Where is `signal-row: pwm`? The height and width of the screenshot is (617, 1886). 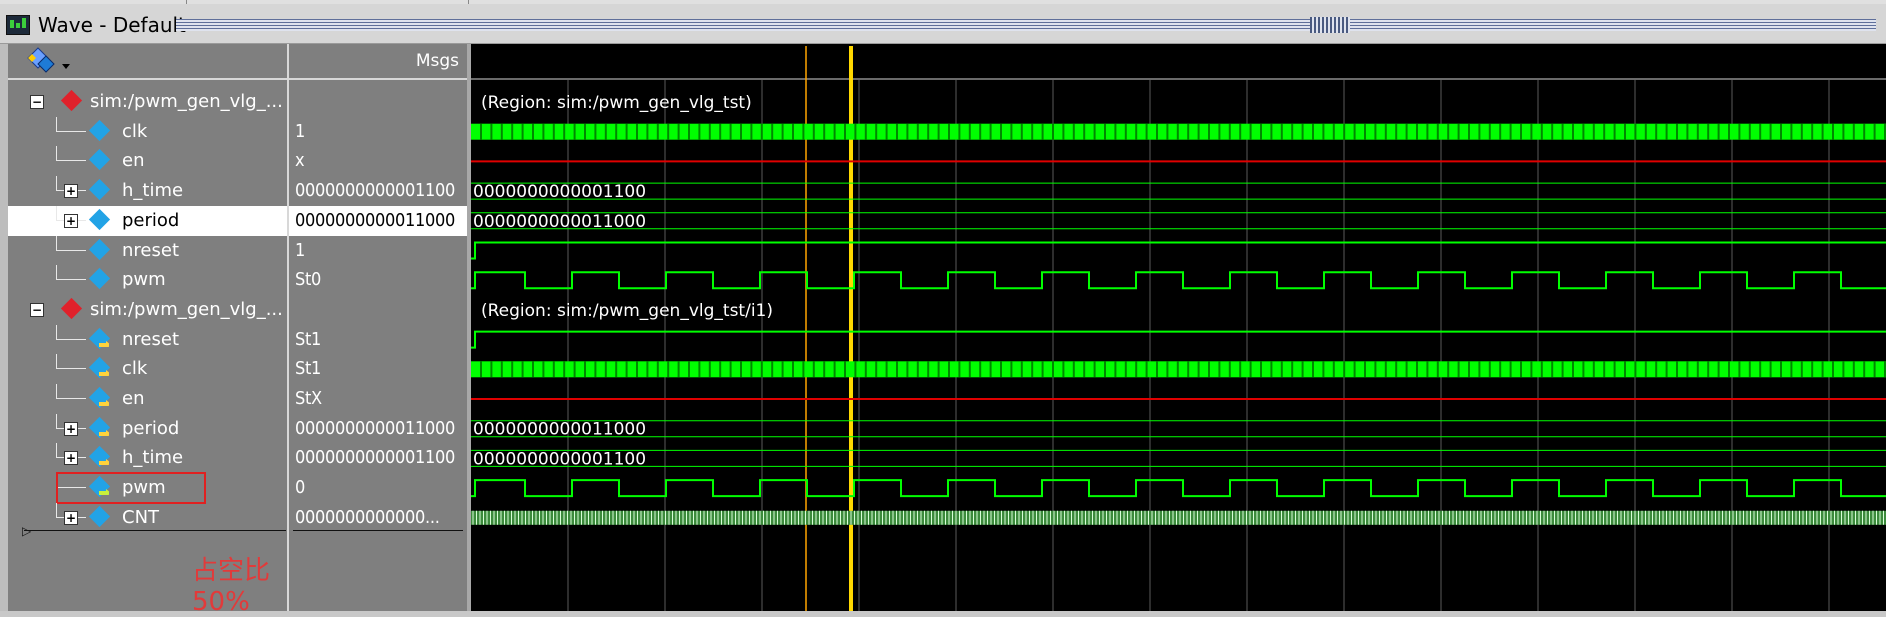 signal-row: pwm is located at coordinates (147, 280).